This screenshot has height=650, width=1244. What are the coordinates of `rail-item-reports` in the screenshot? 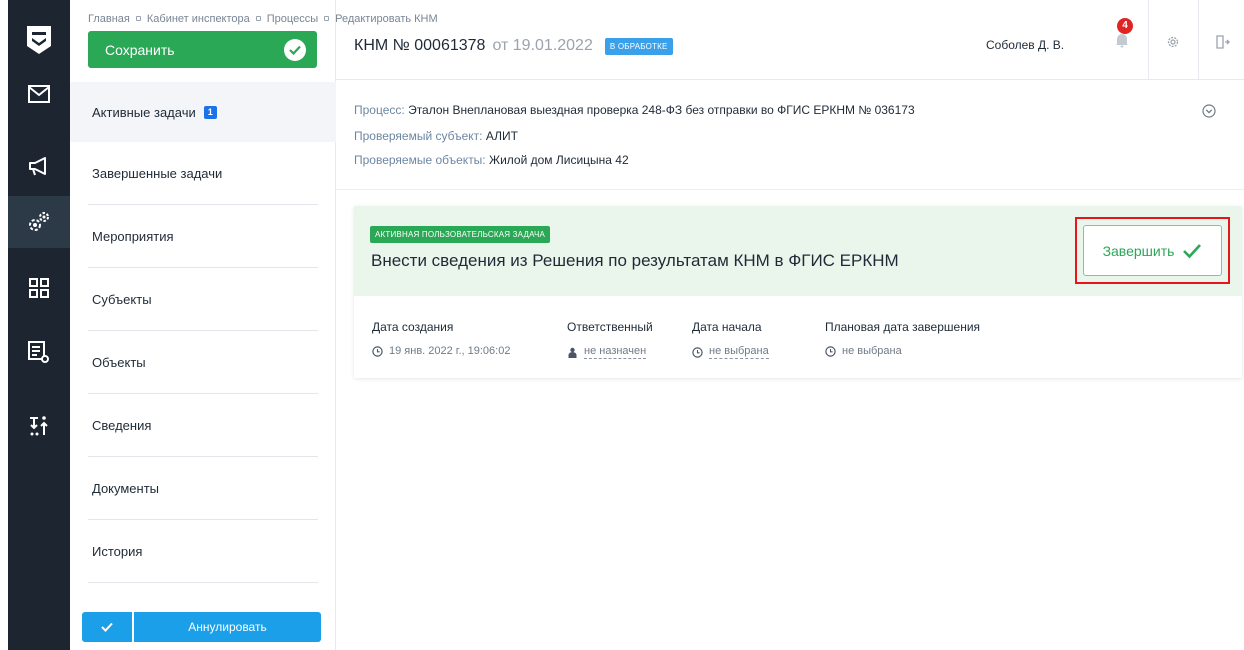 It's located at (39, 352).